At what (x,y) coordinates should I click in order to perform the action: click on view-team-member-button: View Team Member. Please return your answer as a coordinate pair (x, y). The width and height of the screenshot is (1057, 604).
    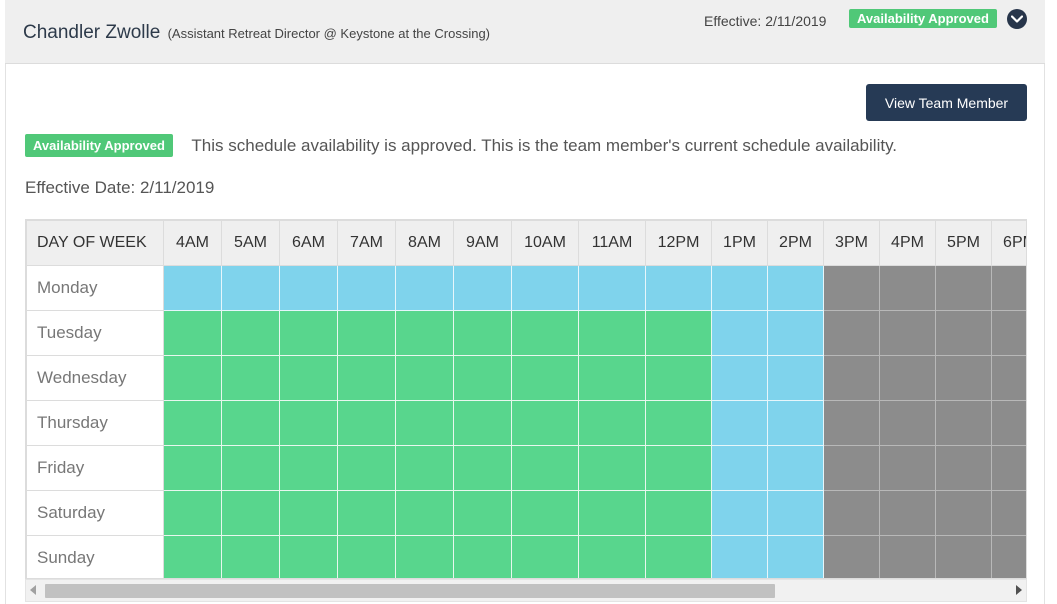
    Looking at the image, I should click on (946, 102).